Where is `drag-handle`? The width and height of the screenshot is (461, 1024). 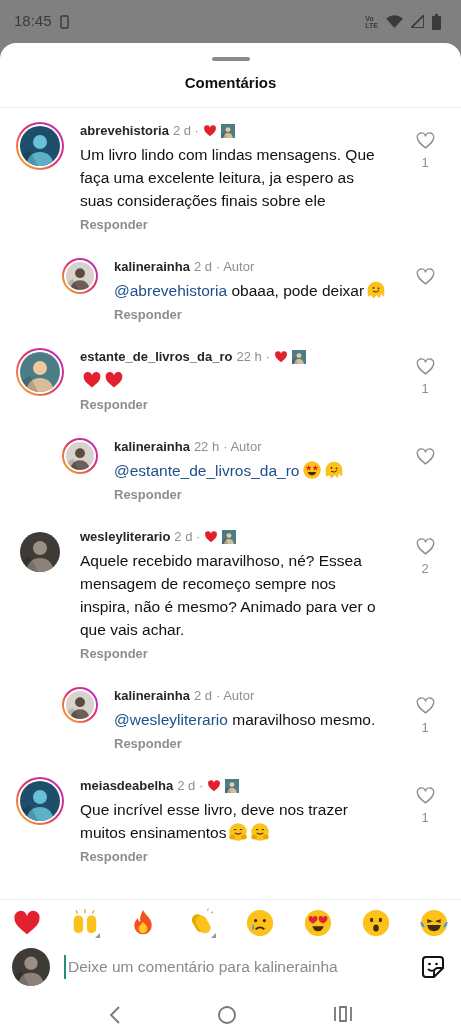
drag-handle is located at coordinates (230, 59).